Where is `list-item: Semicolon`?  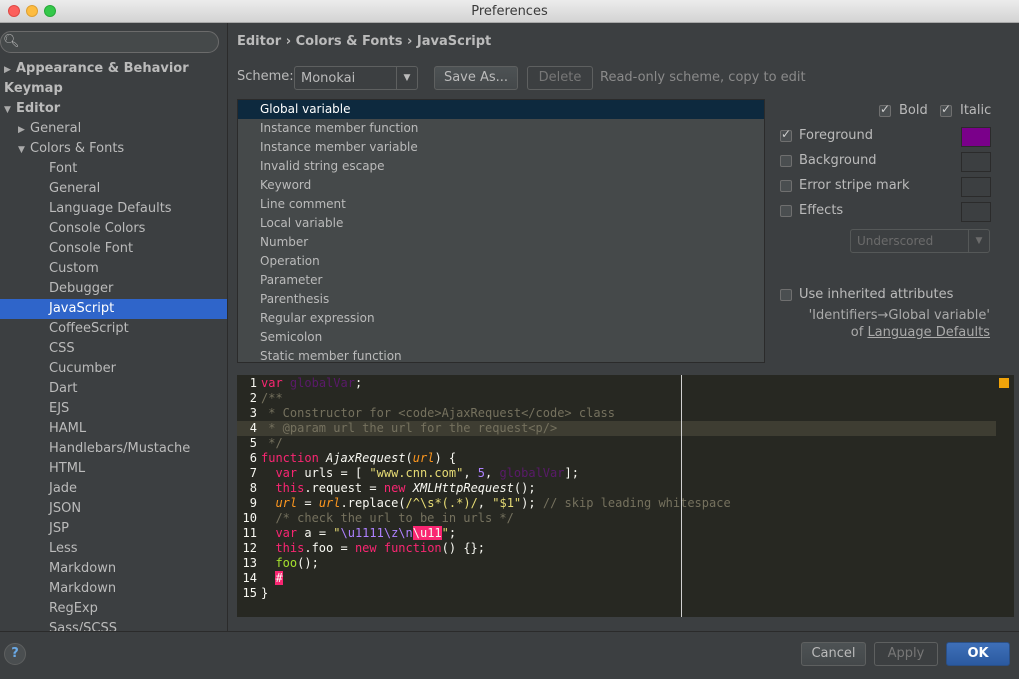
list-item: Semicolon is located at coordinates (501, 337).